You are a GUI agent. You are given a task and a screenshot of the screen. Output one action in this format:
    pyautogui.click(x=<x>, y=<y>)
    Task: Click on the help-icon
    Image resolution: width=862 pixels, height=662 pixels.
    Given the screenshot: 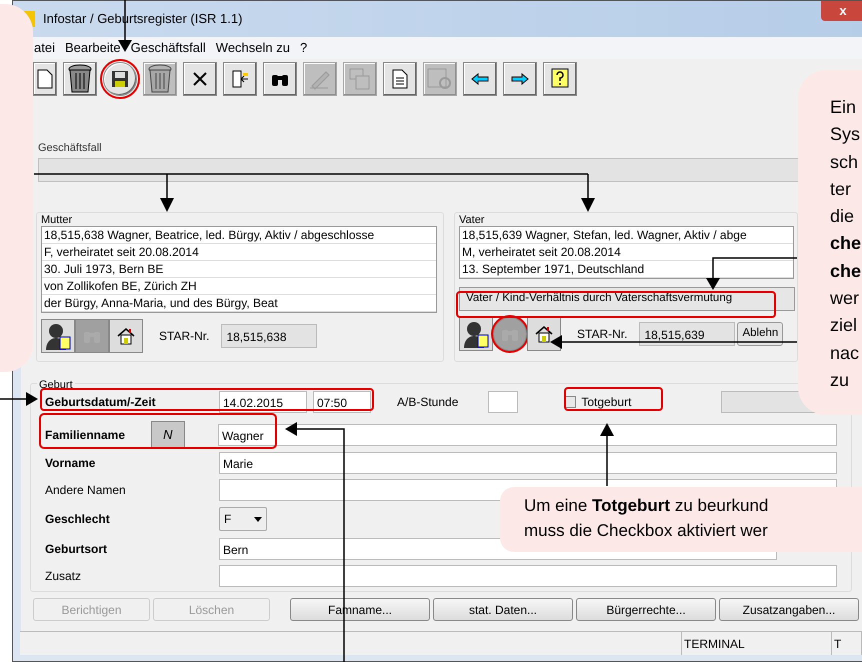 What is the action you would take?
    pyautogui.click(x=560, y=79)
    